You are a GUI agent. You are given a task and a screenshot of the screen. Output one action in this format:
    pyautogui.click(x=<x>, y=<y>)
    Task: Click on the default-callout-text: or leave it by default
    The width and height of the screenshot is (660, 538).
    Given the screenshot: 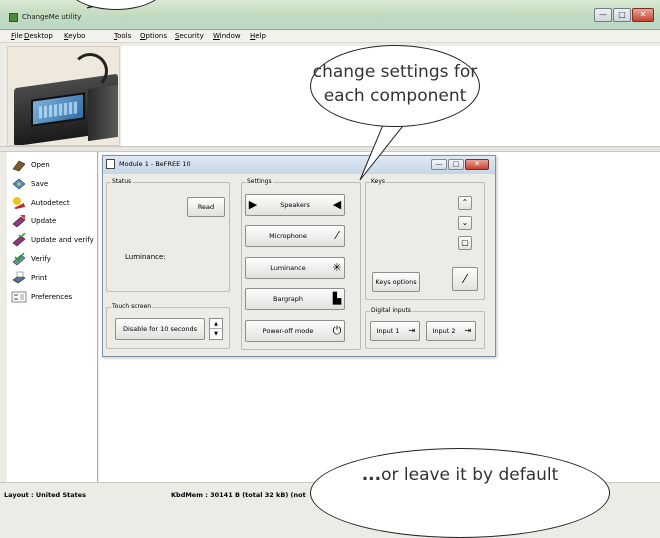 What is the action you would take?
    pyautogui.click(x=470, y=475)
    